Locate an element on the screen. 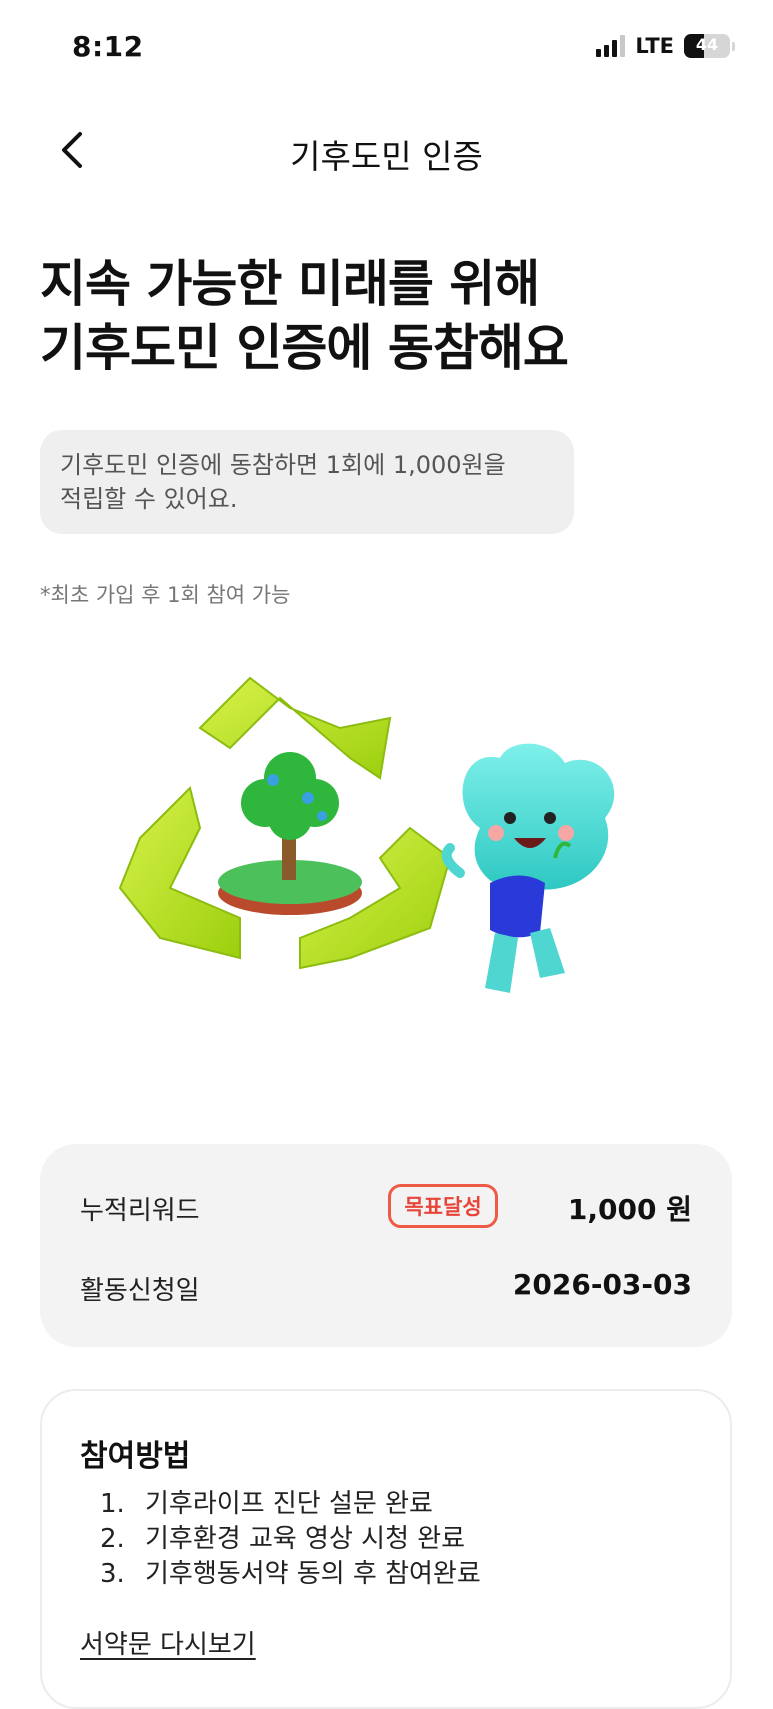 The height and width of the screenshot is (1709, 773). signal-icon is located at coordinates (611, 46).